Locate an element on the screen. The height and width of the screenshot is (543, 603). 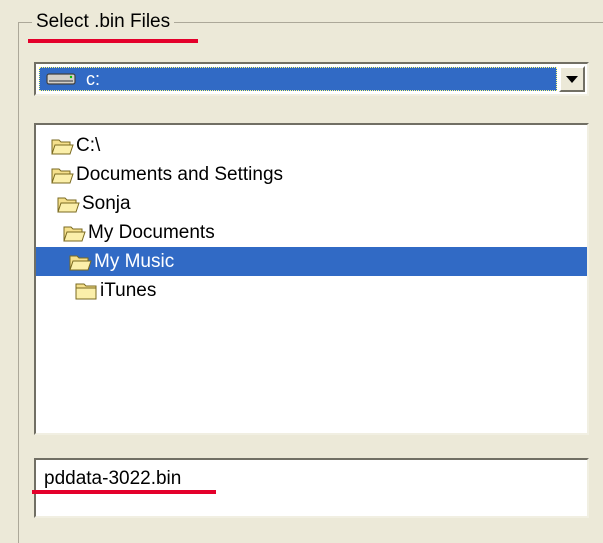
drive-icon is located at coordinates (61, 79).